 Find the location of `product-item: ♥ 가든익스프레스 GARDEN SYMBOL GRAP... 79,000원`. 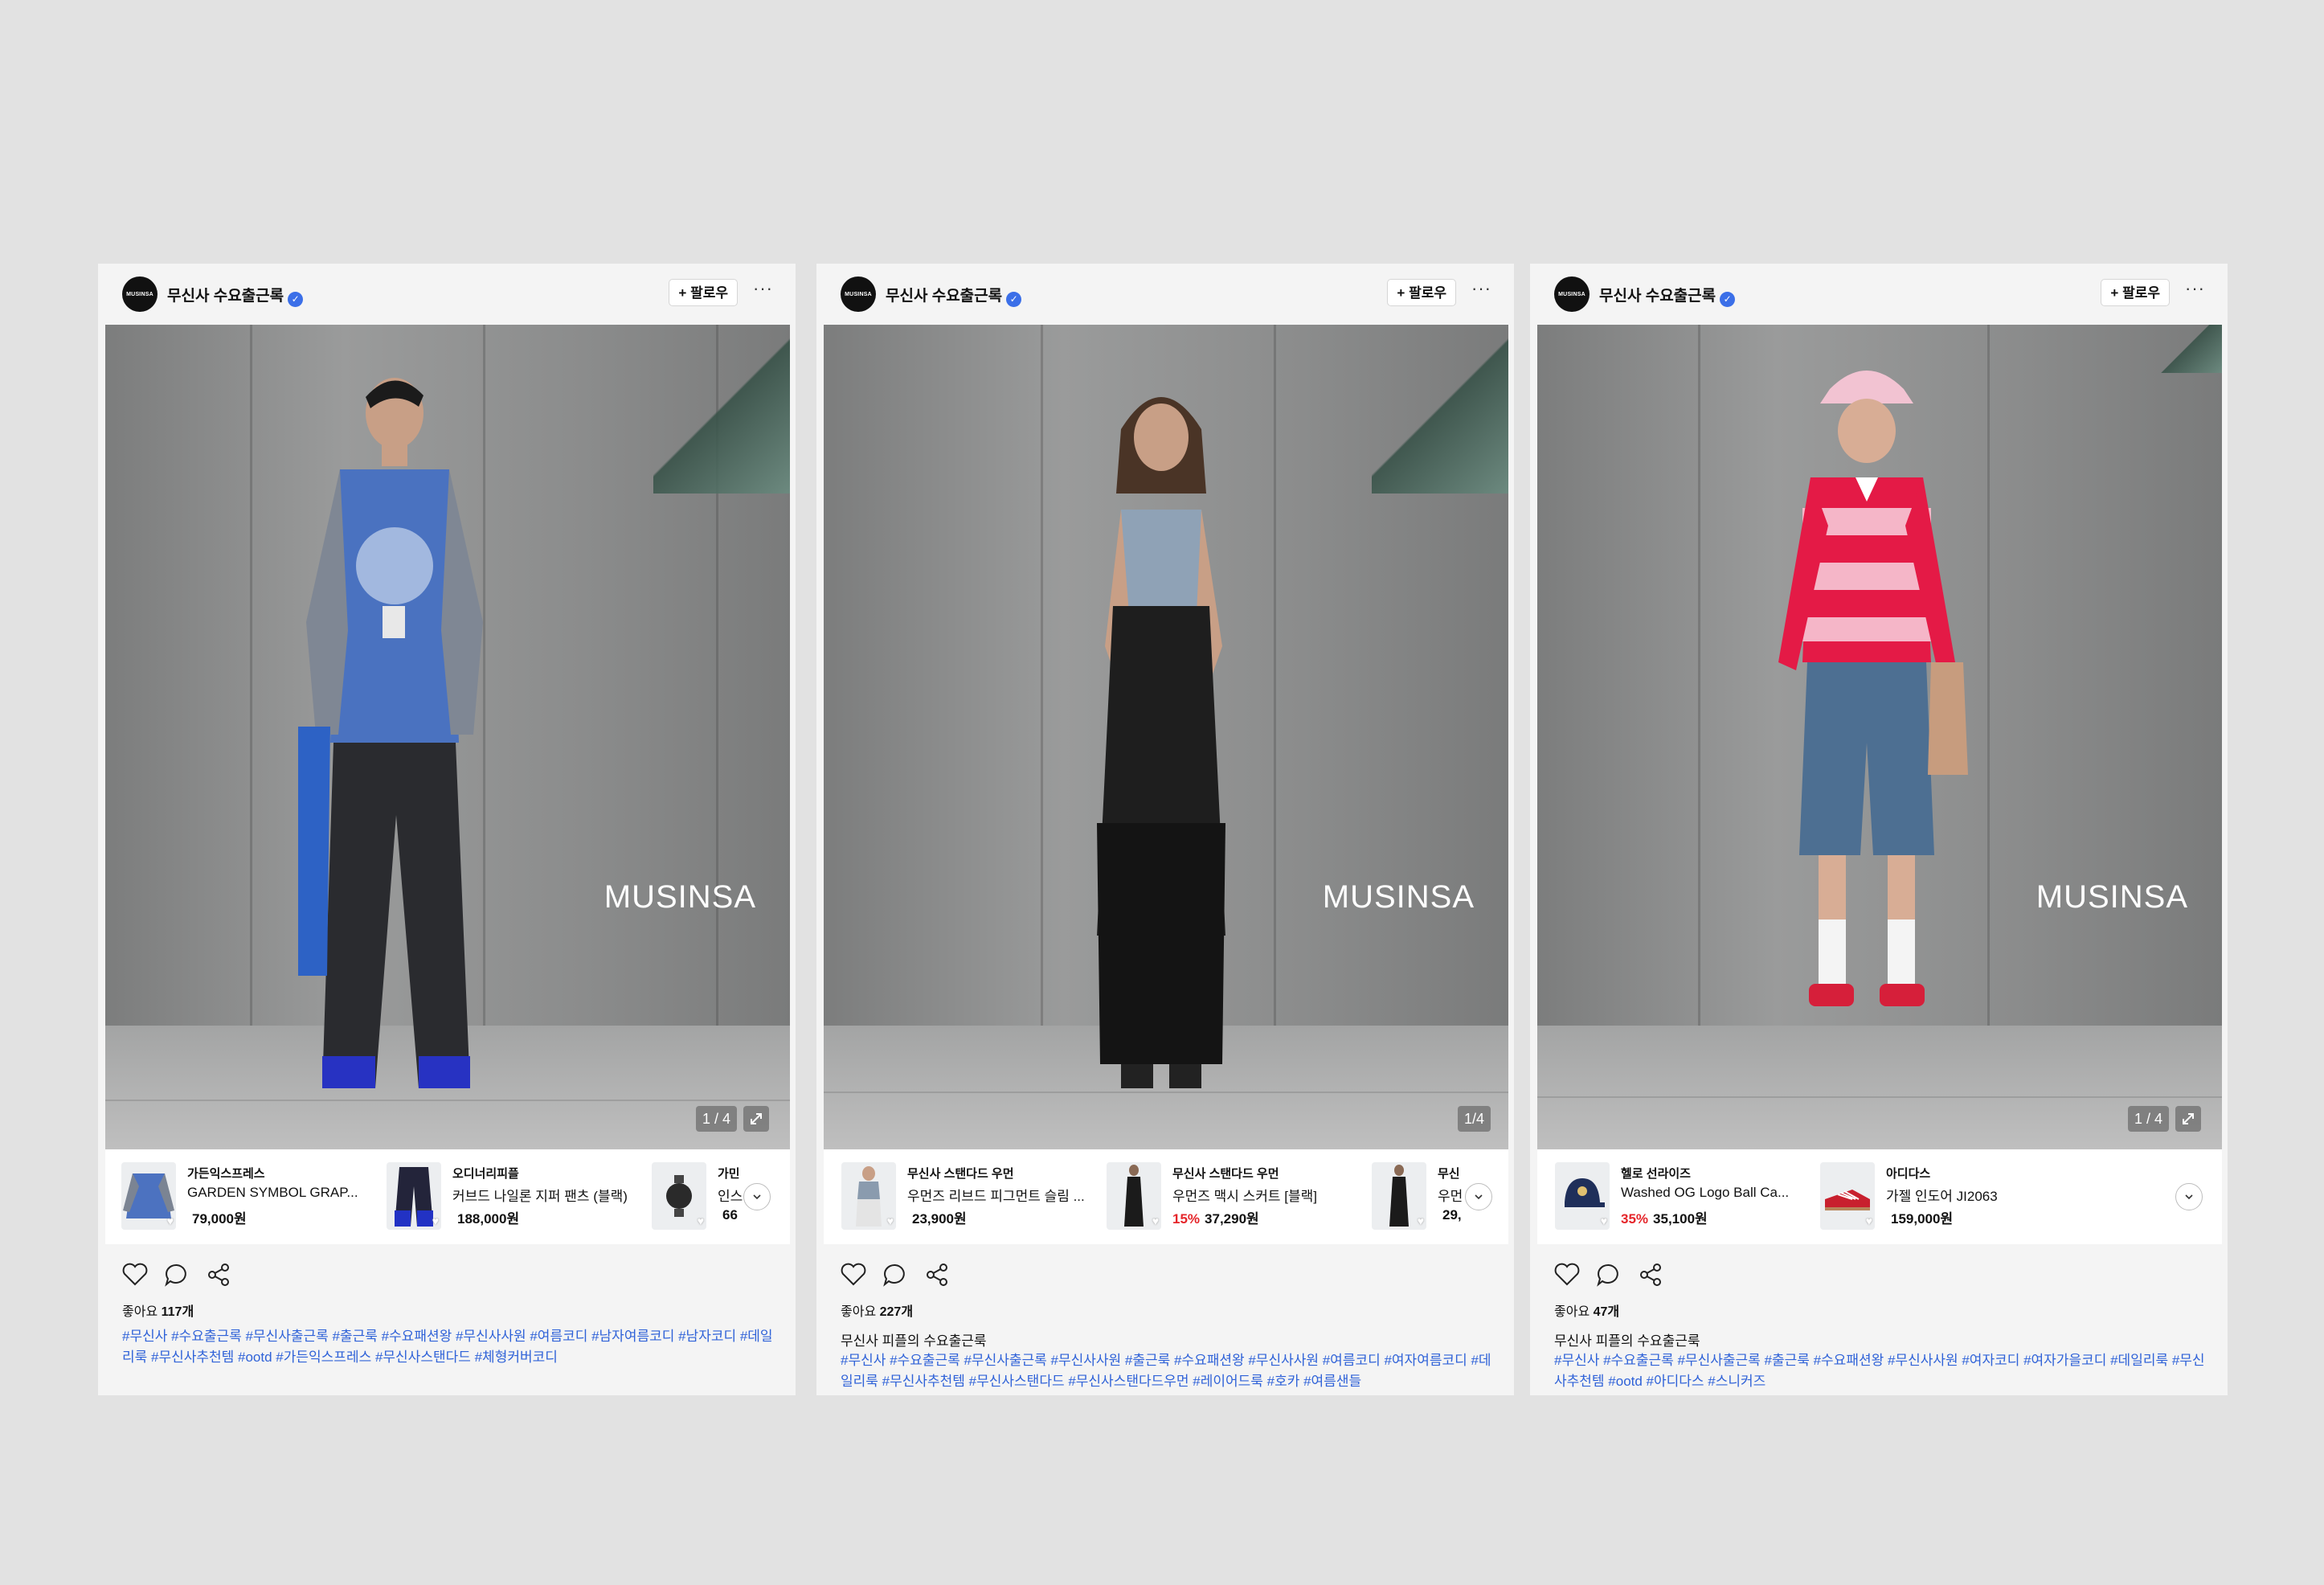

product-item: ♥ 가든익스프레스 GARDEN SYMBOL GRAP... 79,000원 is located at coordinates (250, 1196).